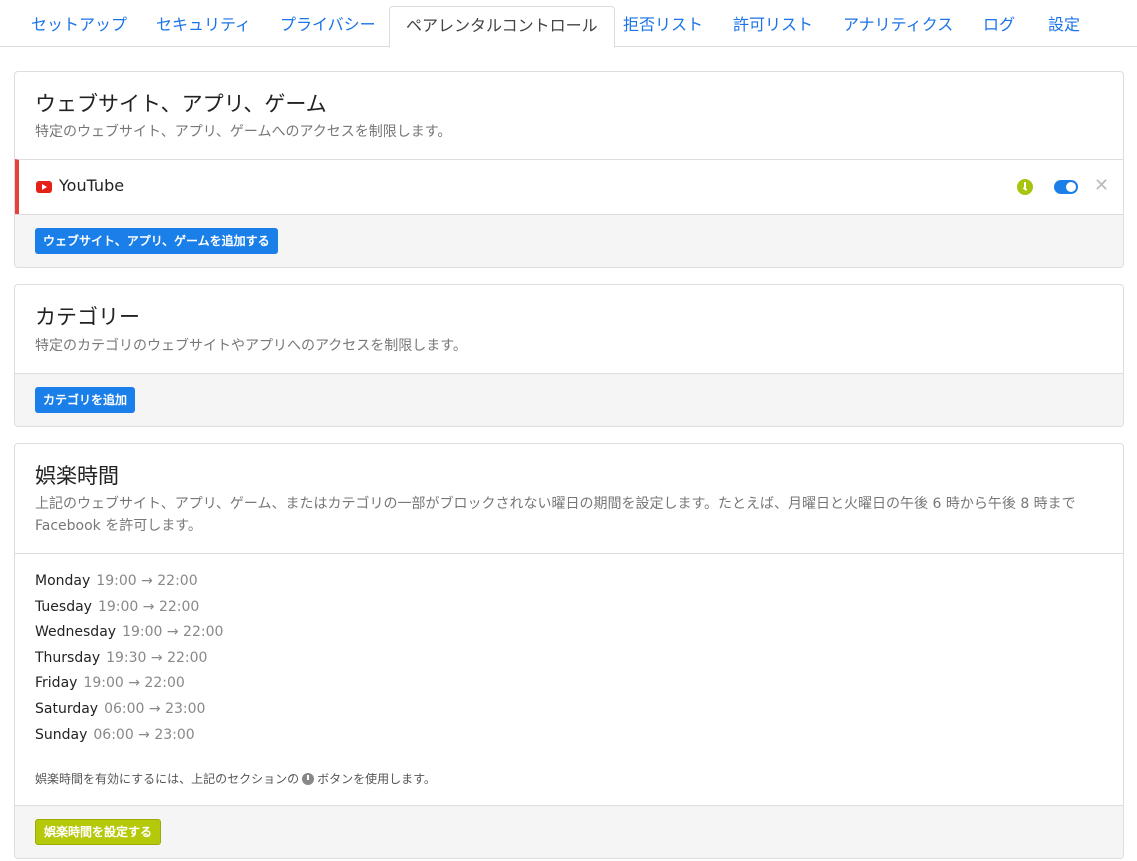 This screenshot has height=861, width=1137. What do you see at coordinates (63, 606) in the screenshot?
I see `schedule-day: Tuesday` at bounding box center [63, 606].